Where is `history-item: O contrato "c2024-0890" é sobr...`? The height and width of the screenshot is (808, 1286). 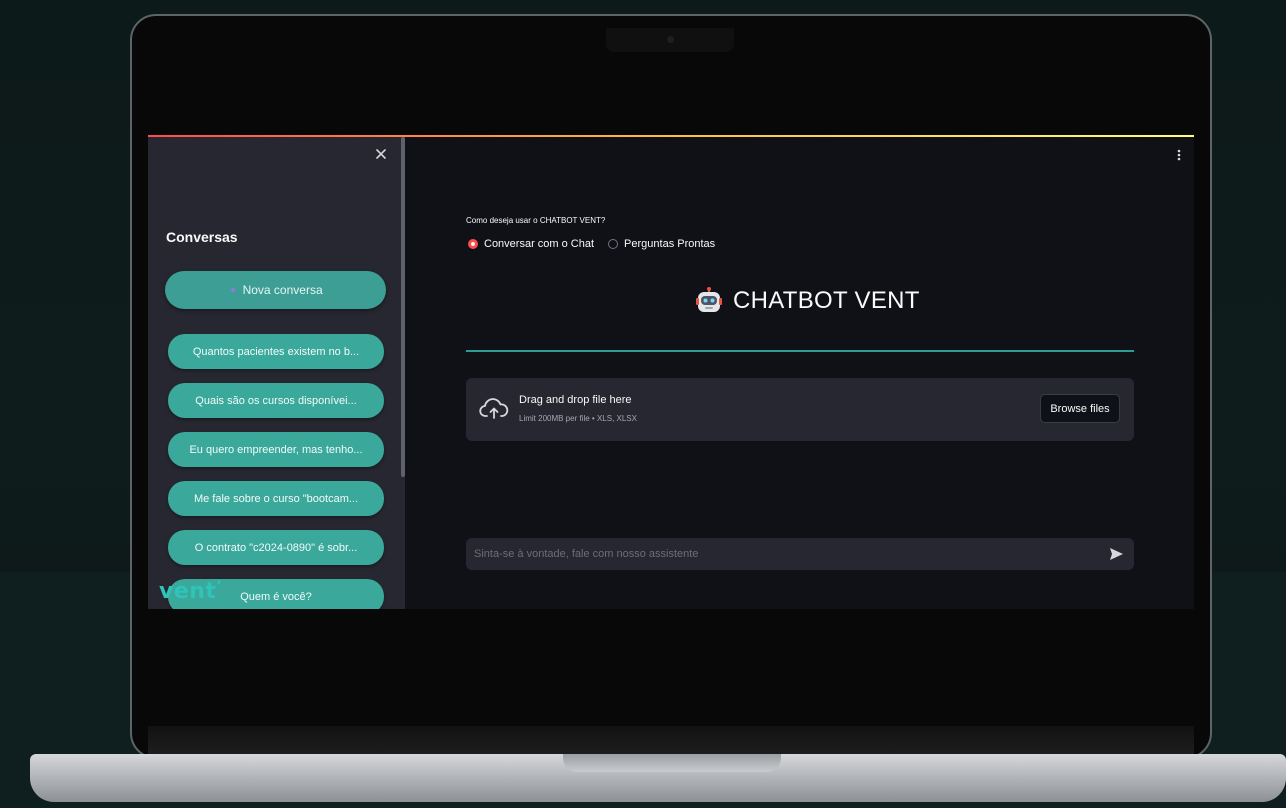 history-item: O contrato "c2024-0890" é sobr... is located at coordinates (276, 547).